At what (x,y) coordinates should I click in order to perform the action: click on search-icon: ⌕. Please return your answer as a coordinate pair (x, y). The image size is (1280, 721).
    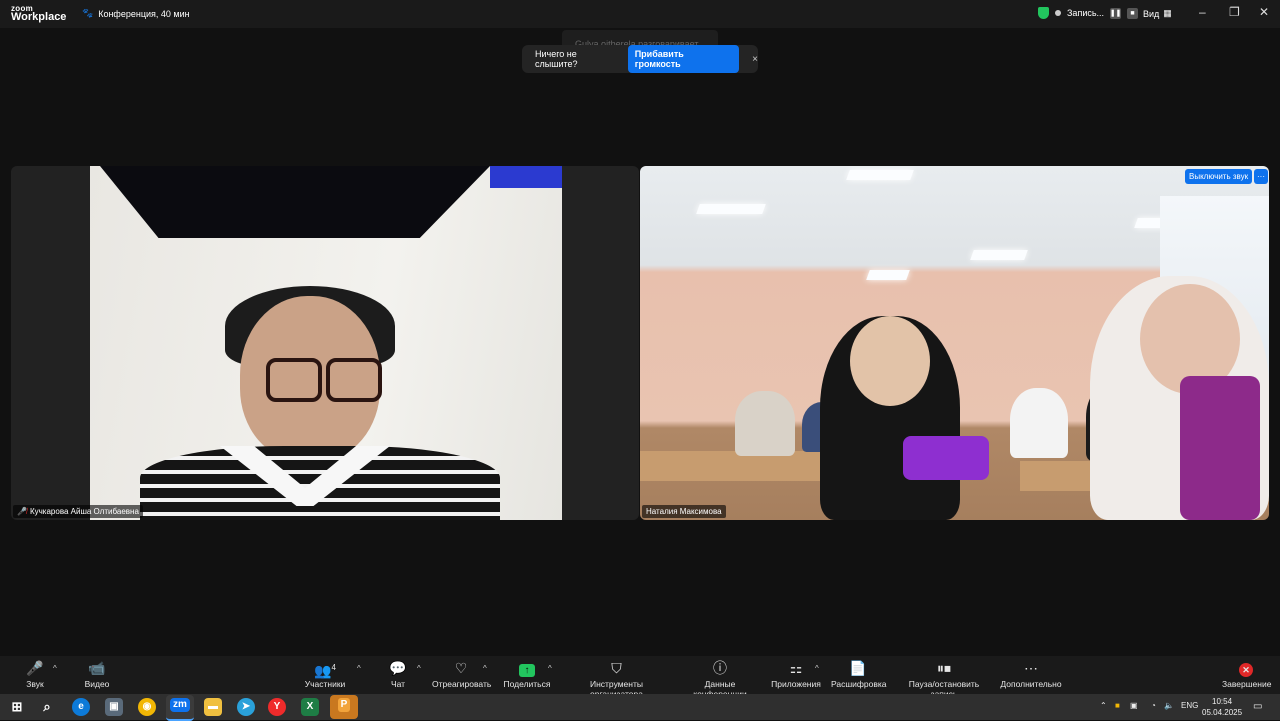
    Looking at the image, I should click on (47, 707).